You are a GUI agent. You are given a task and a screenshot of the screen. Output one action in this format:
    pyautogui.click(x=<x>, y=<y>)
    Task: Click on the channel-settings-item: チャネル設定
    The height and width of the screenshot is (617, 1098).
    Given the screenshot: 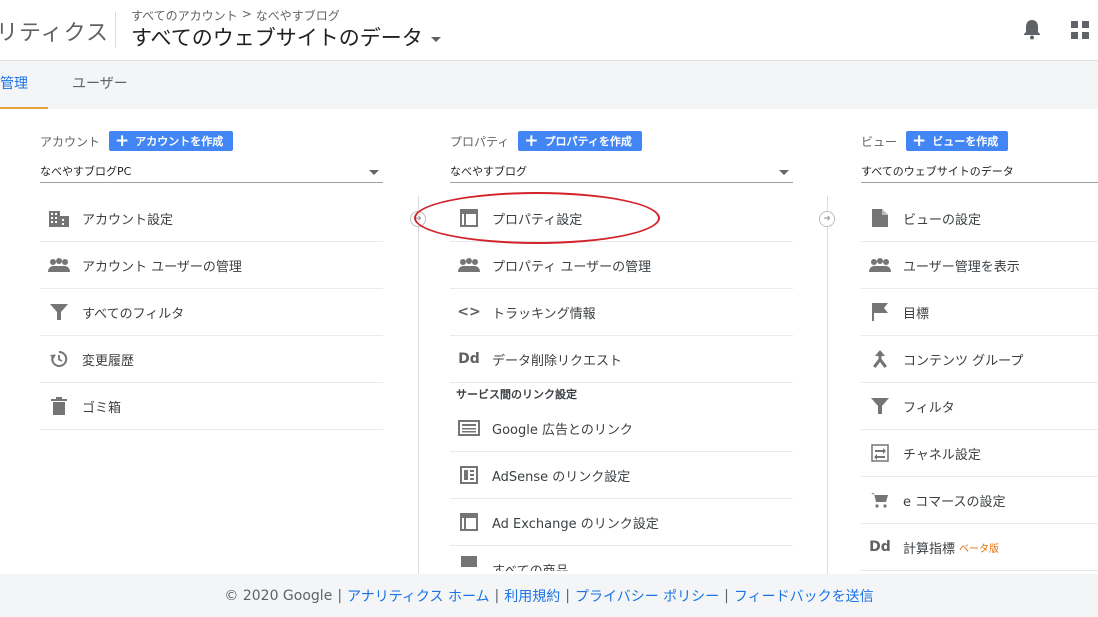 What is the action you would take?
    pyautogui.click(x=979, y=453)
    